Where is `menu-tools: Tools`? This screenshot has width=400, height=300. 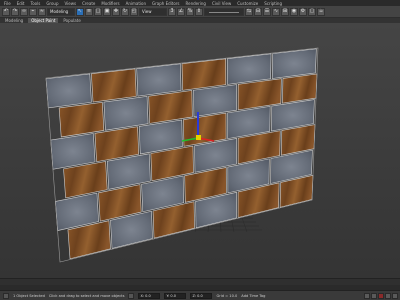
menu-tools: Tools is located at coordinates (35, 3).